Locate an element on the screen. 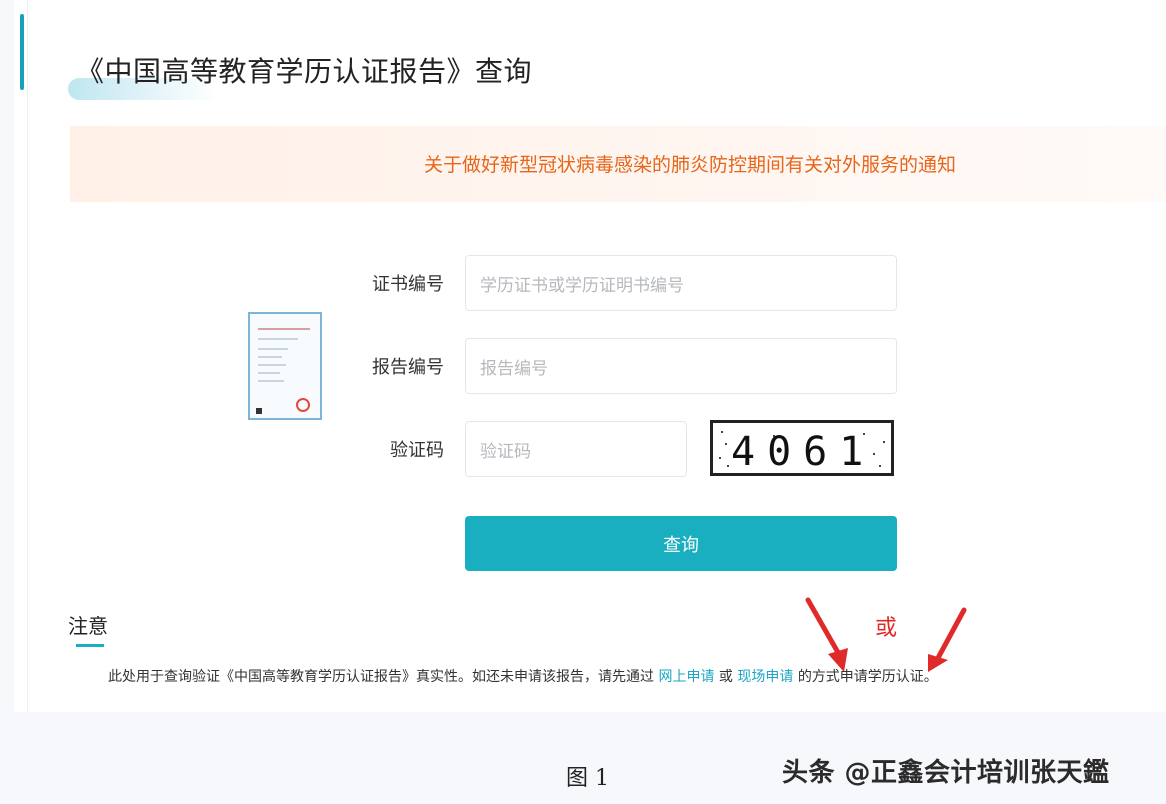 Image resolution: width=1166 pixels, height=804 pixels. query-button: 查询 is located at coordinates (681, 543).